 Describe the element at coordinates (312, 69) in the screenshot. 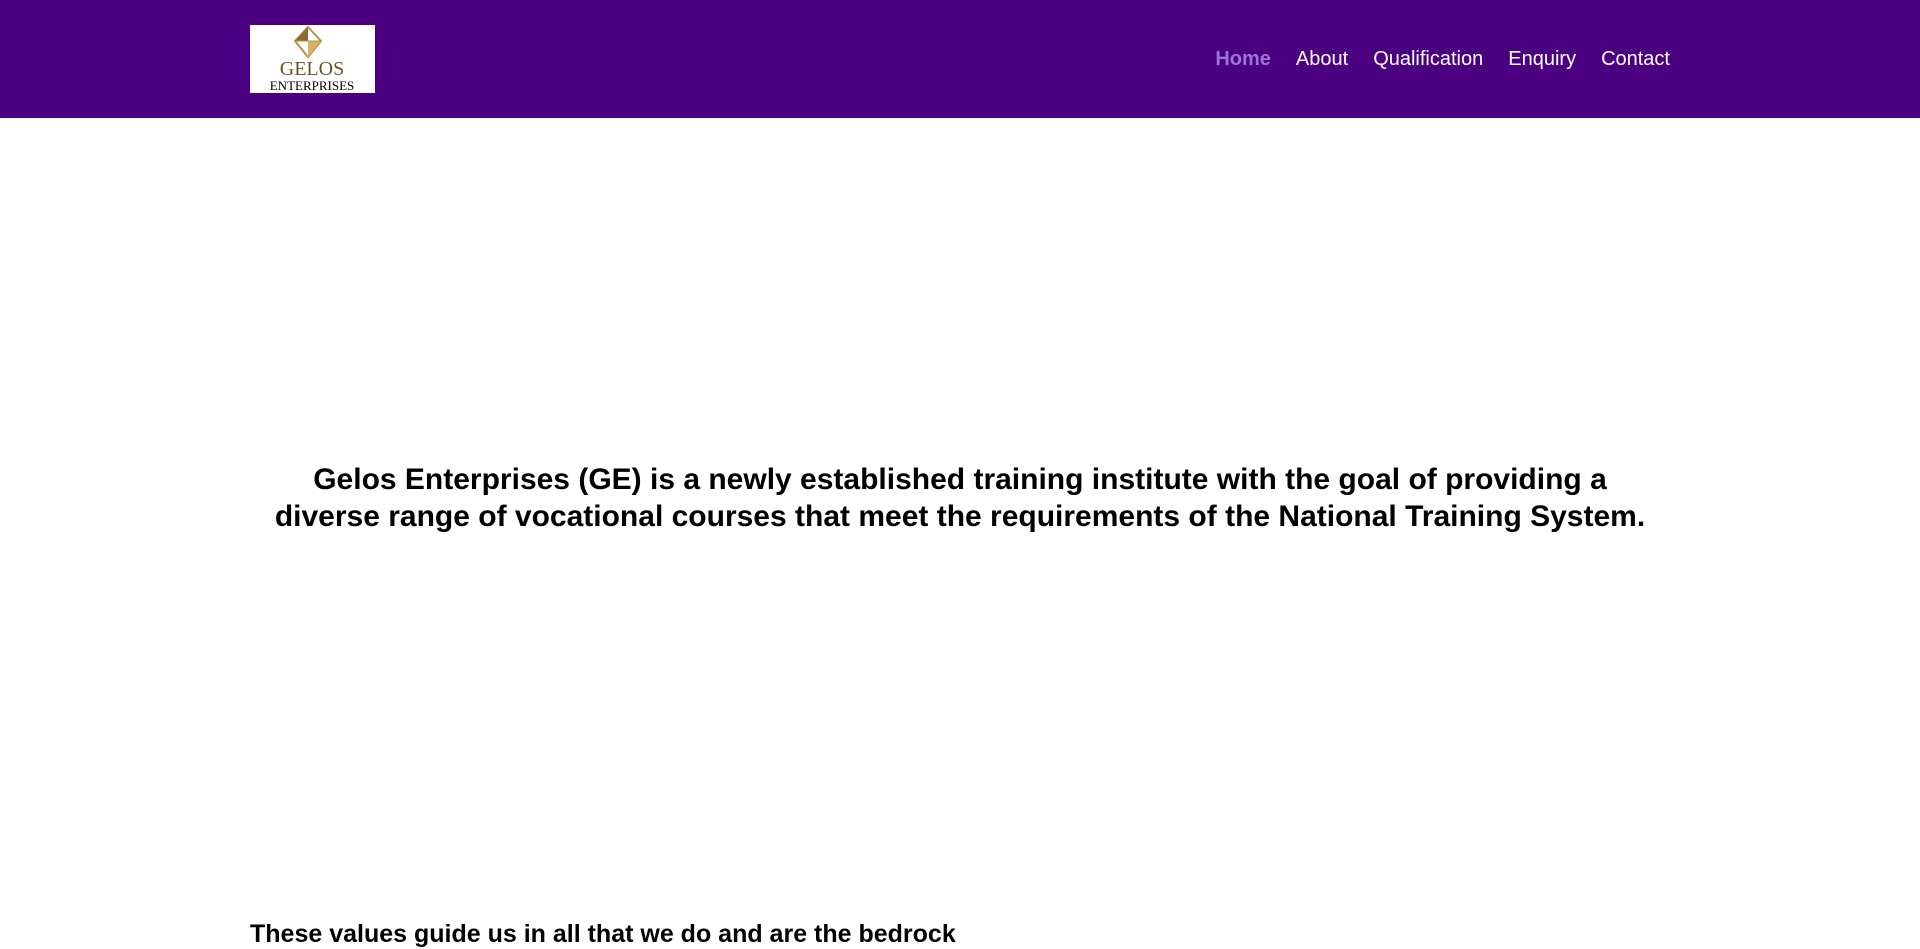

I see `logo-line1: GELOS` at that location.